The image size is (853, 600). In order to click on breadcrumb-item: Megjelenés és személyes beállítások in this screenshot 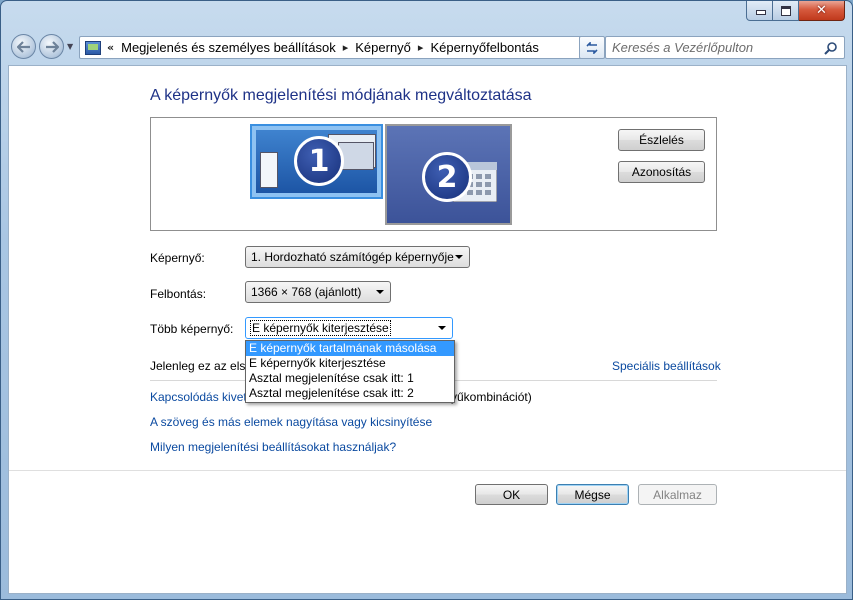, I will do `click(228, 47)`.